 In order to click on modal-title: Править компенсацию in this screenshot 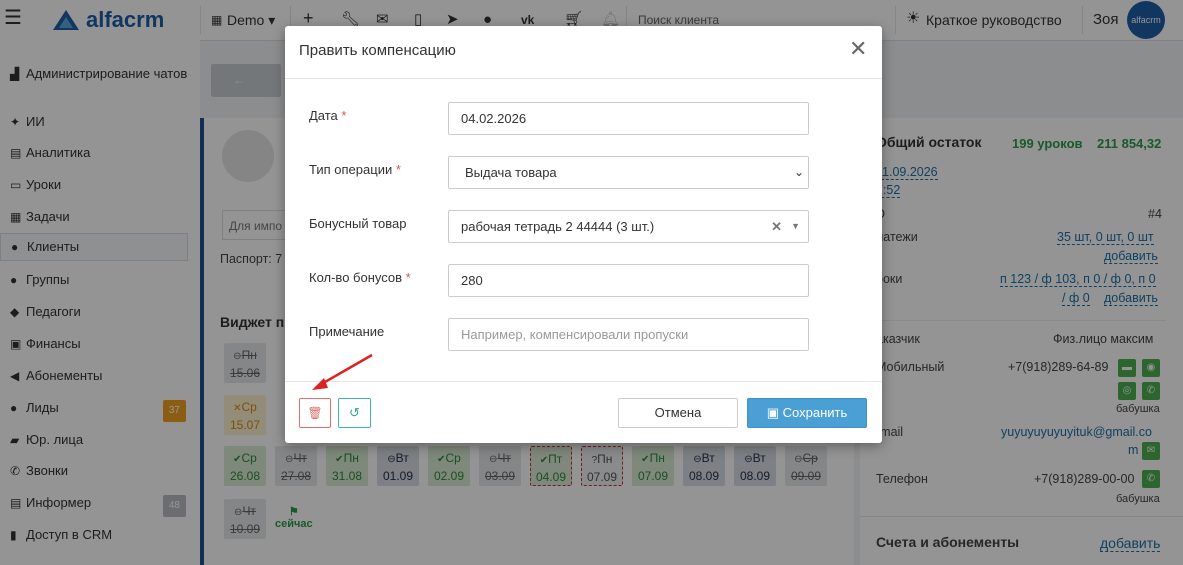, I will do `click(377, 50)`.